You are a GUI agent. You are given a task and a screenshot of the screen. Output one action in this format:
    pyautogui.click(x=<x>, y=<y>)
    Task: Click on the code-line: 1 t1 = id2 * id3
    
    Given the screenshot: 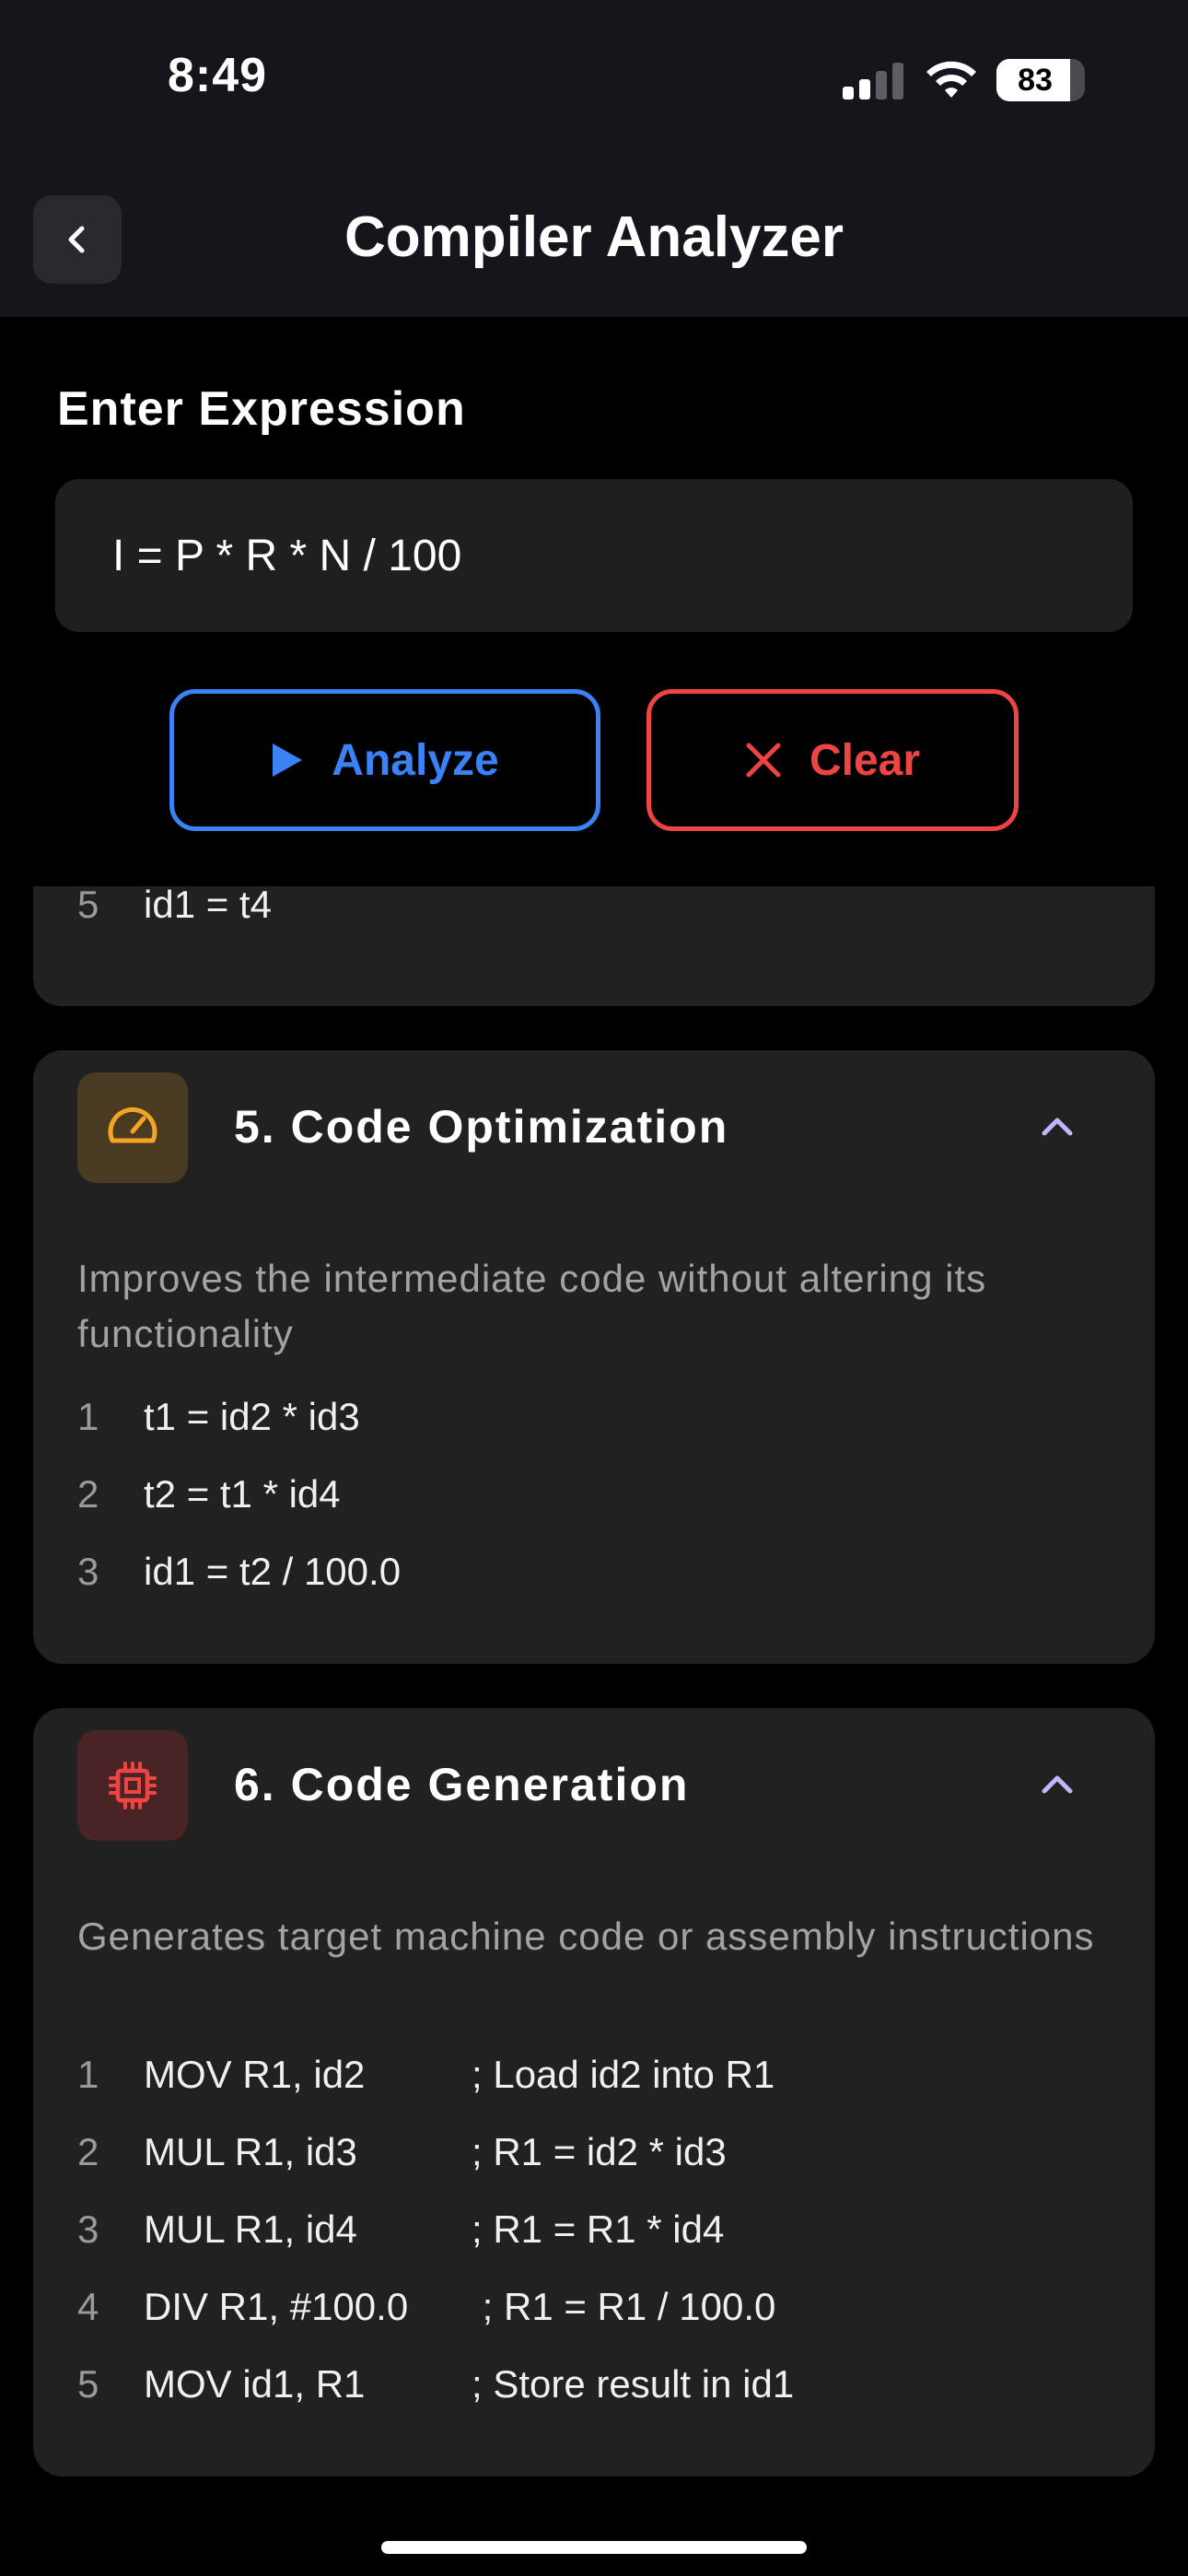 What is the action you would take?
    pyautogui.click(x=239, y=1417)
    